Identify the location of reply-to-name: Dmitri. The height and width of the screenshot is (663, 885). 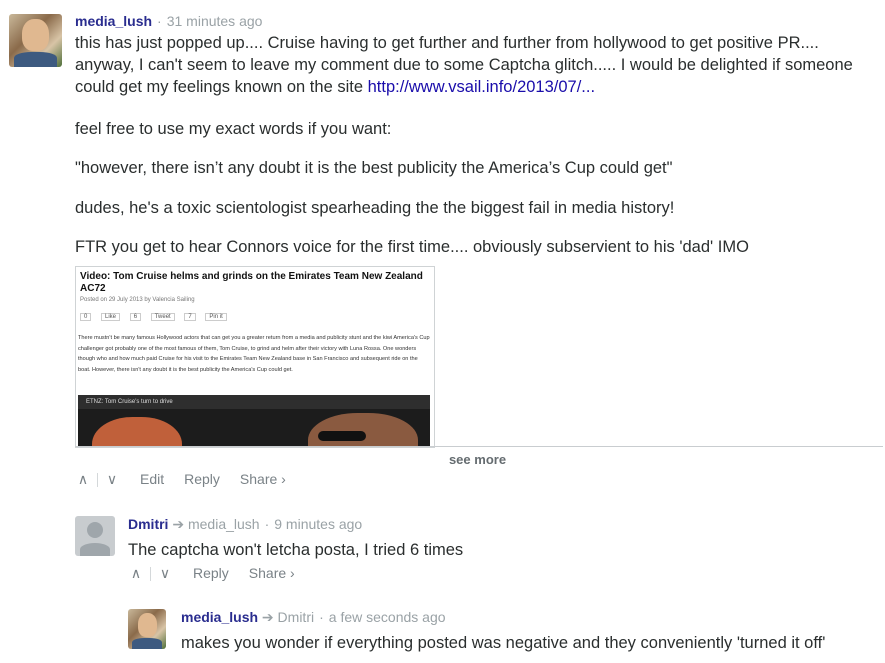
(296, 617).